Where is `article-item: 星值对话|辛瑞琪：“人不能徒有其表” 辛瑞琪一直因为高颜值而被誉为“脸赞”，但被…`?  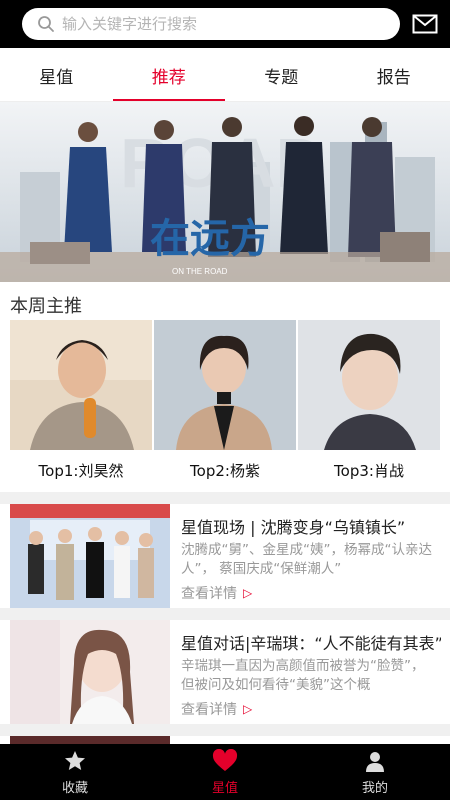
article-item: 星值对话|辛瑞琪：“人不能徒有其表” 辛瑞琪一直因为高颜值而被誉为“脸赞”，但被… is located at coordinates (225, 672).